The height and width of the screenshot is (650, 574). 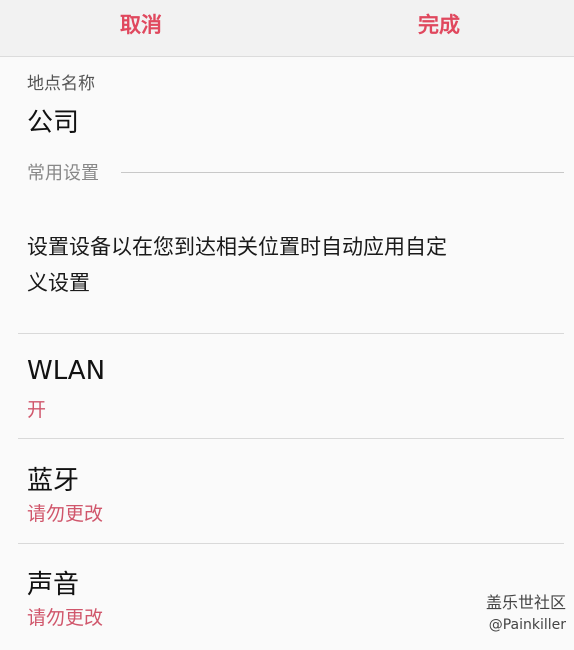 What do you see at coordinates (527, 625) in the screenshot?
I see `watermark-handle: @Painkiller` at bounding box center [527, 625].